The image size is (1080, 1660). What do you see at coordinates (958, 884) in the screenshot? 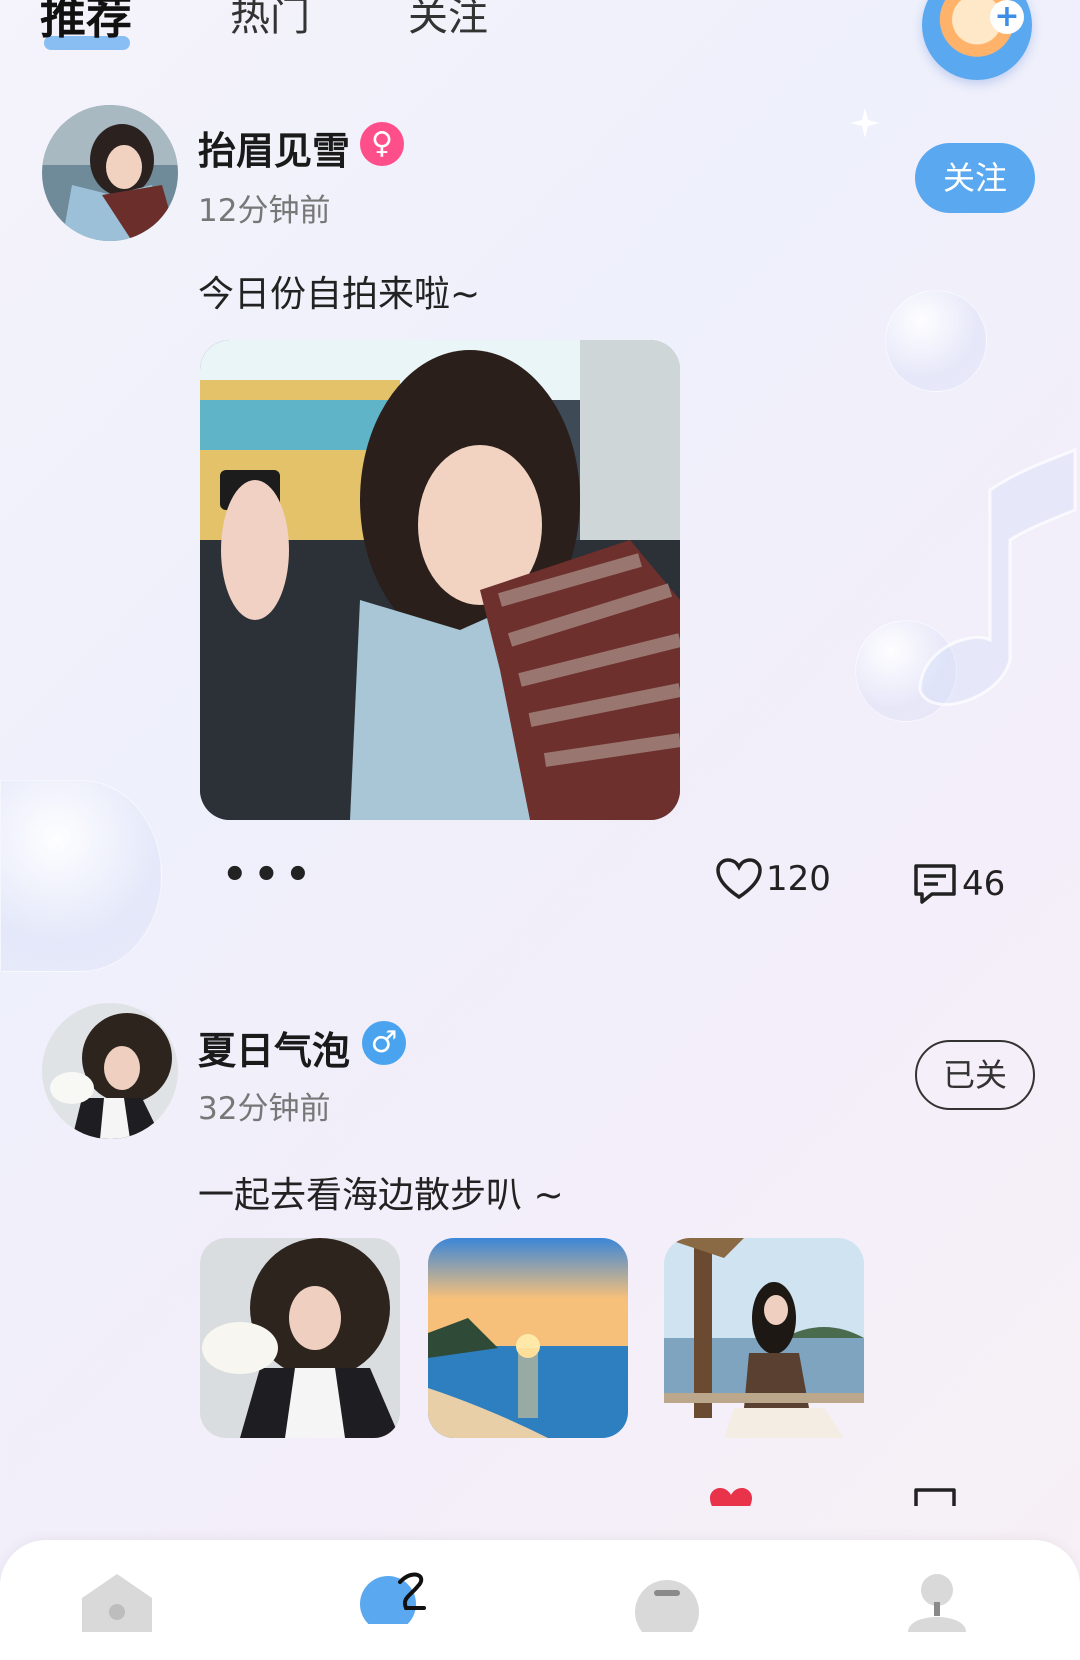
I see `comment-button: 46` at bounding box center [958, 884].